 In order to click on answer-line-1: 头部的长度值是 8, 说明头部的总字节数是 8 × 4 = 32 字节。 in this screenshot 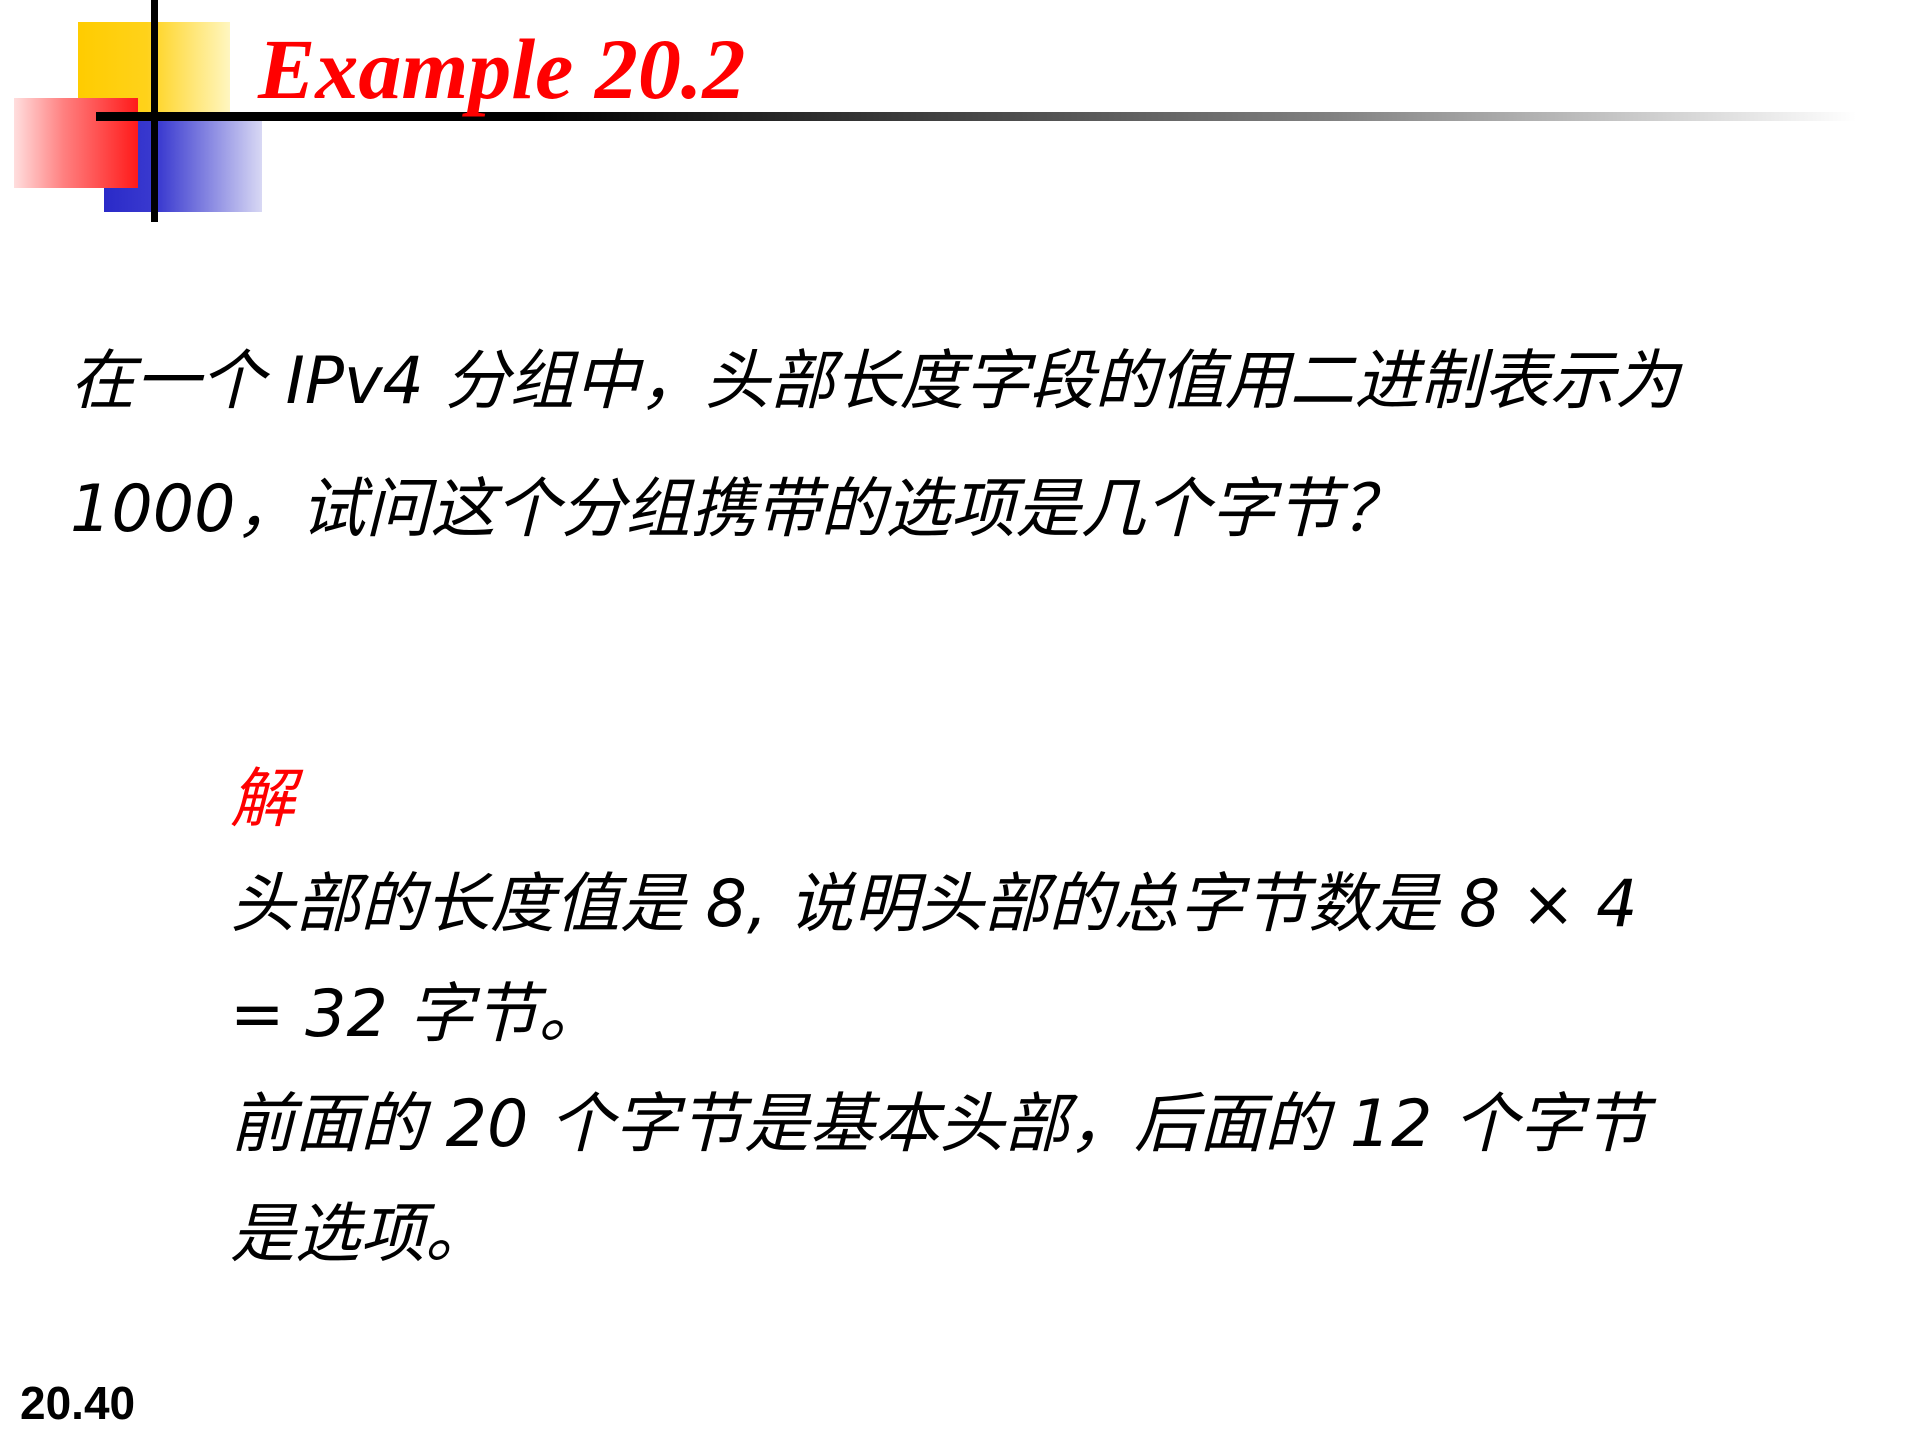, I will do `click(934, 959)`.